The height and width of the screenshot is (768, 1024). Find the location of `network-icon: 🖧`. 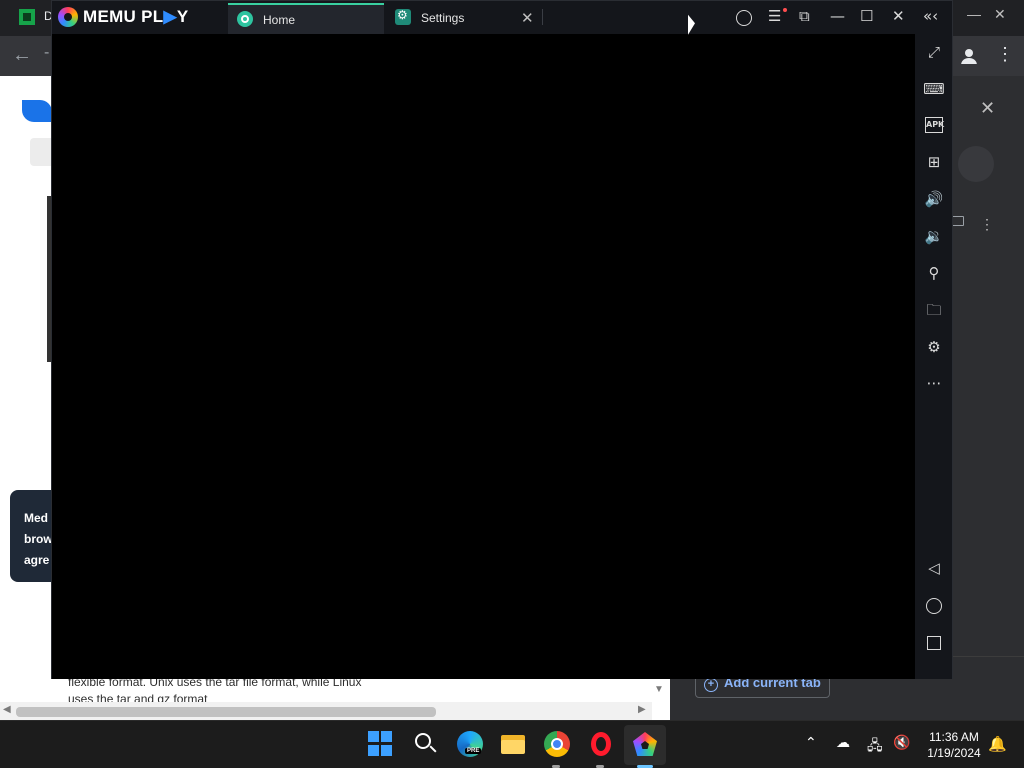

network-icon: 🖧 is located at coordinates (875, 747).